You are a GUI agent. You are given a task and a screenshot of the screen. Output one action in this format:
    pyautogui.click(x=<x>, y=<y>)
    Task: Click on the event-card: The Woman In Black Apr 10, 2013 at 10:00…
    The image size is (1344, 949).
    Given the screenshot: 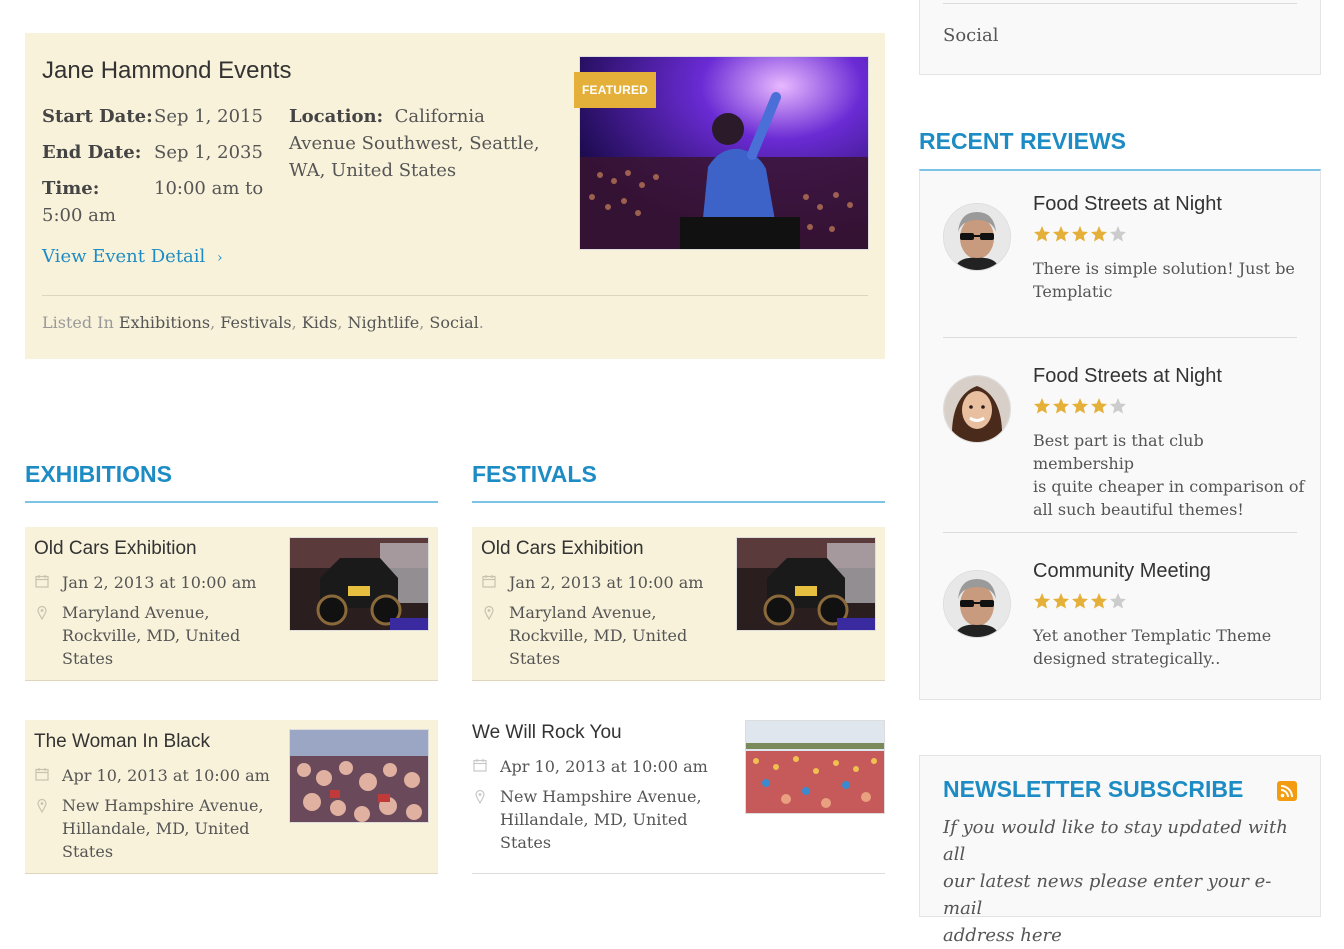 What is the action you would take?
    pyautogui.click(x=231, y=797)
    